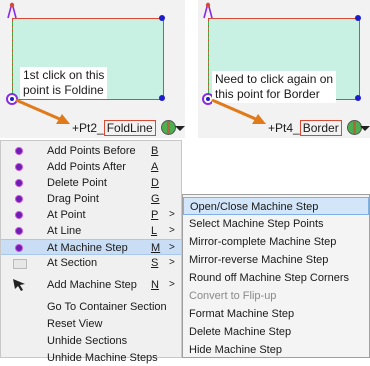  What do you see at coordinates (276, 260) in the screenshot?
I see `submenu-item-mirror-reverse: Mirror-reverse Machine Step` at bounding box center [276, 260].